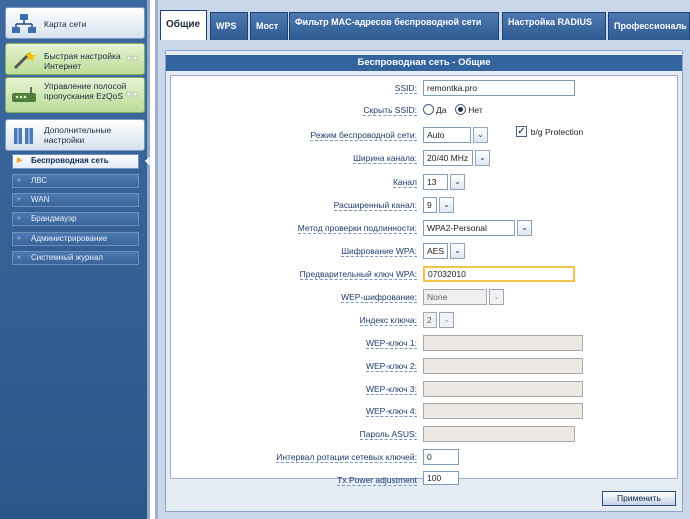 This screenshot has width=690, height=519. I want to click on wep-encryption-select: None ⌄, so click(463, 297).